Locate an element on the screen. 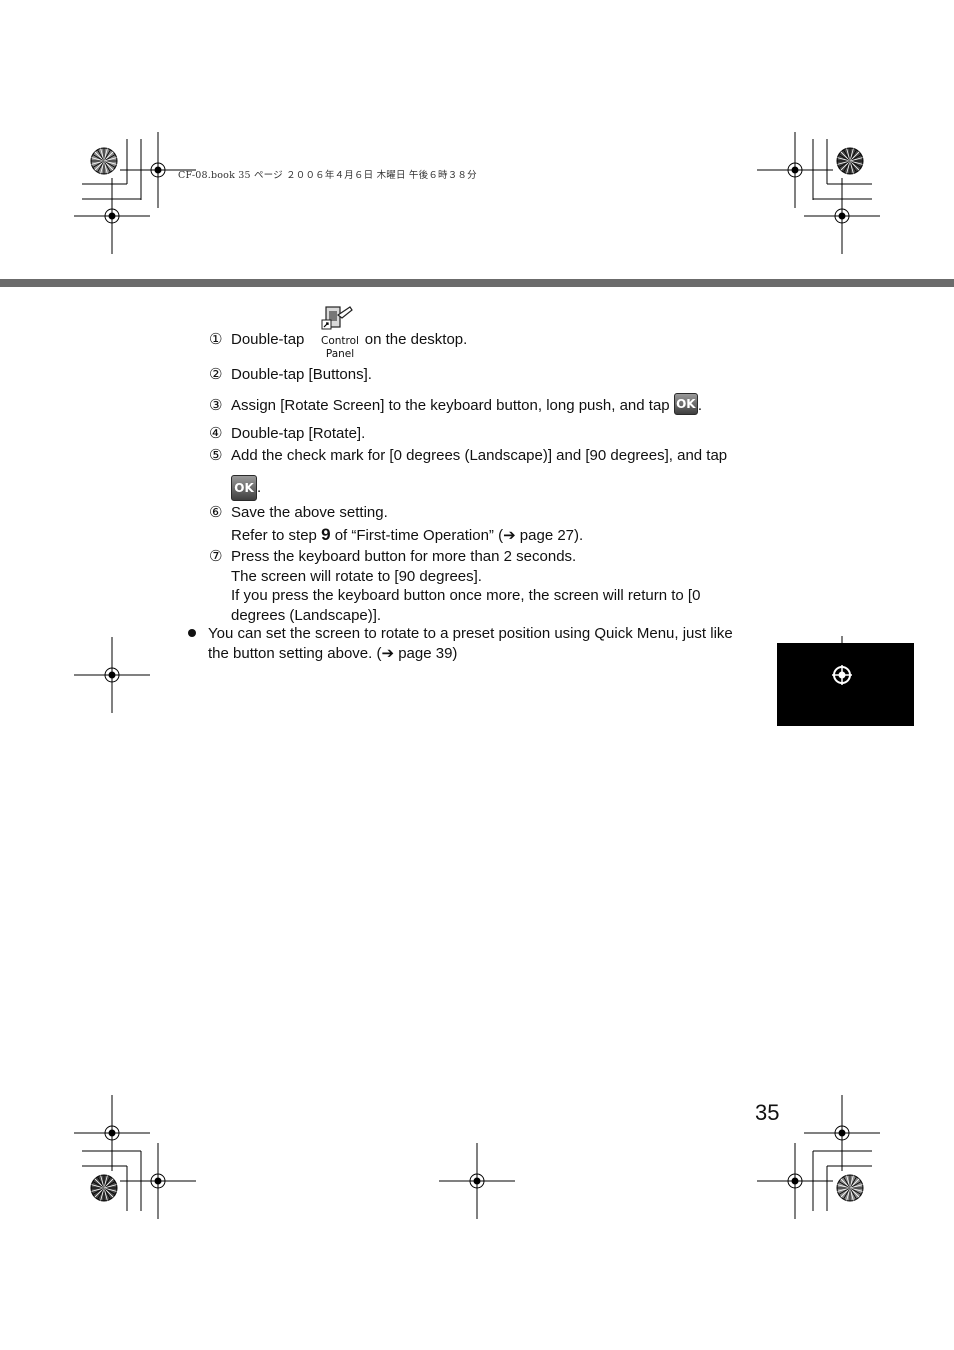 The image size is (954, 1350). step-text: Double-tap is located at coordinates (268, 339).